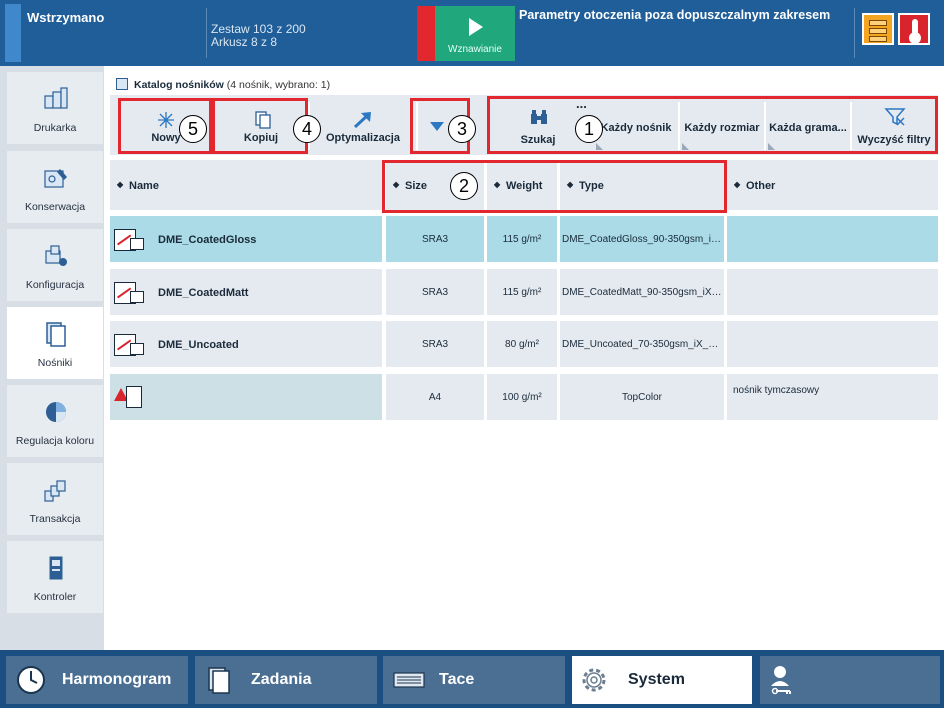  I want to click on resume-button: Wznawianie, so click(475, 33).